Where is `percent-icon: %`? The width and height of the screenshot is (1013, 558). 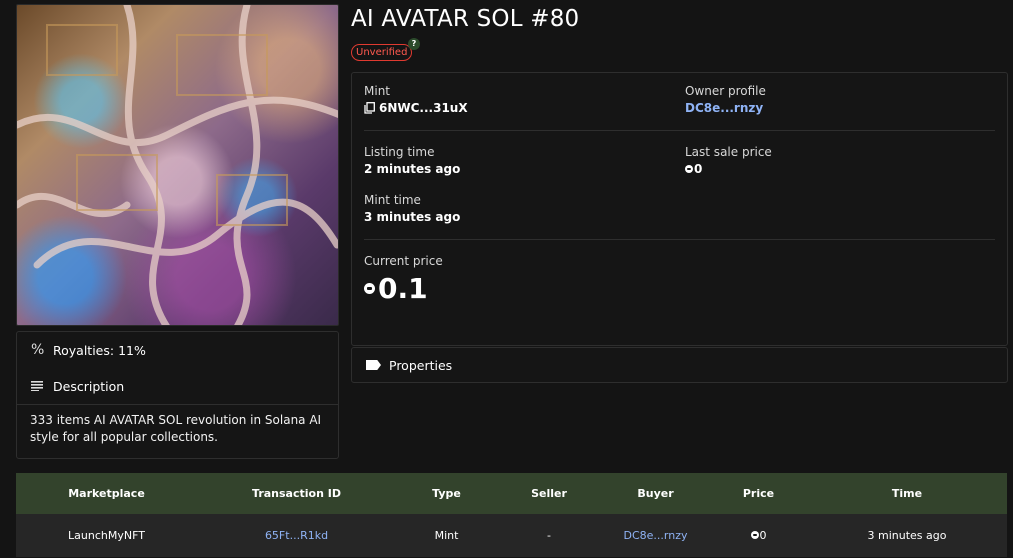
percent-icon: % is located at coordinates (38, 350).